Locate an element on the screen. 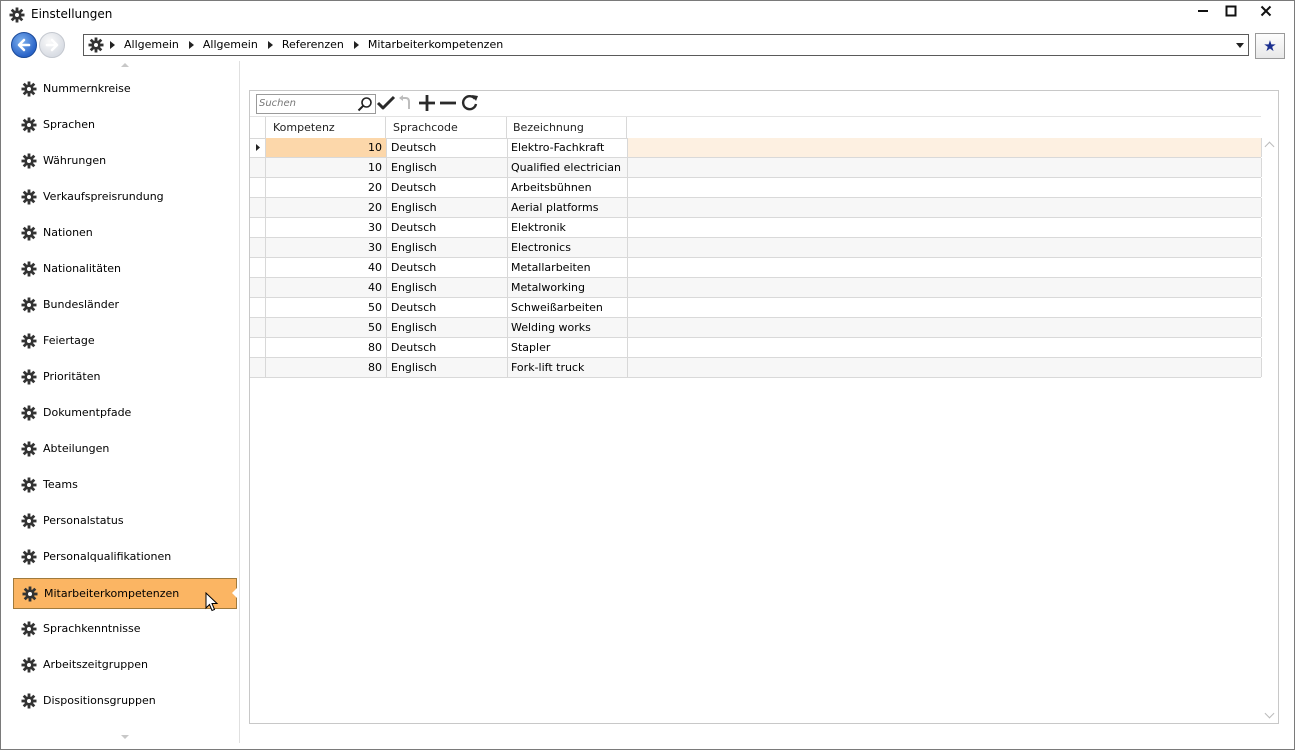 This screenshot has height=750, width=1295. sidebar-item: Dokumentpfade is located at coordinates (125, 412).